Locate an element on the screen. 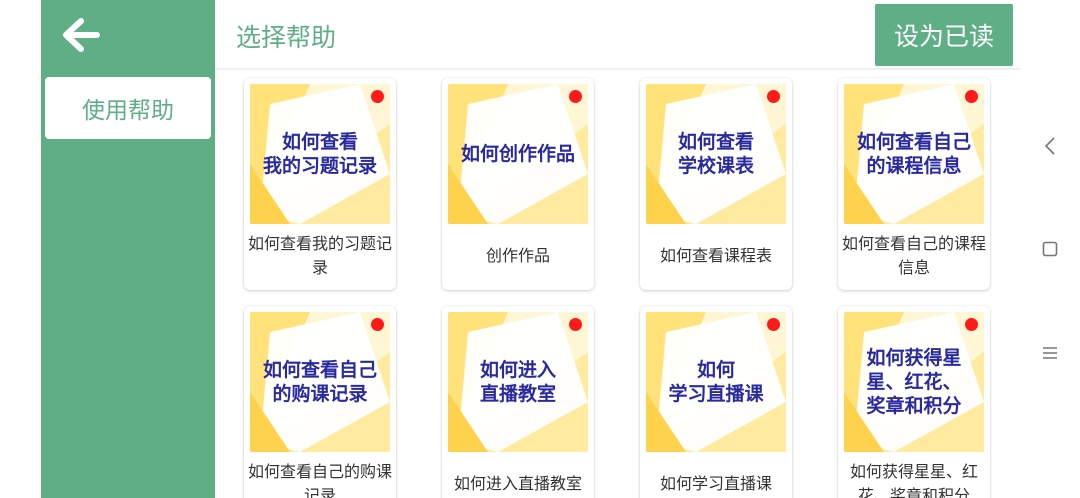  home-square-icon is located at coordinates (1050, 249).